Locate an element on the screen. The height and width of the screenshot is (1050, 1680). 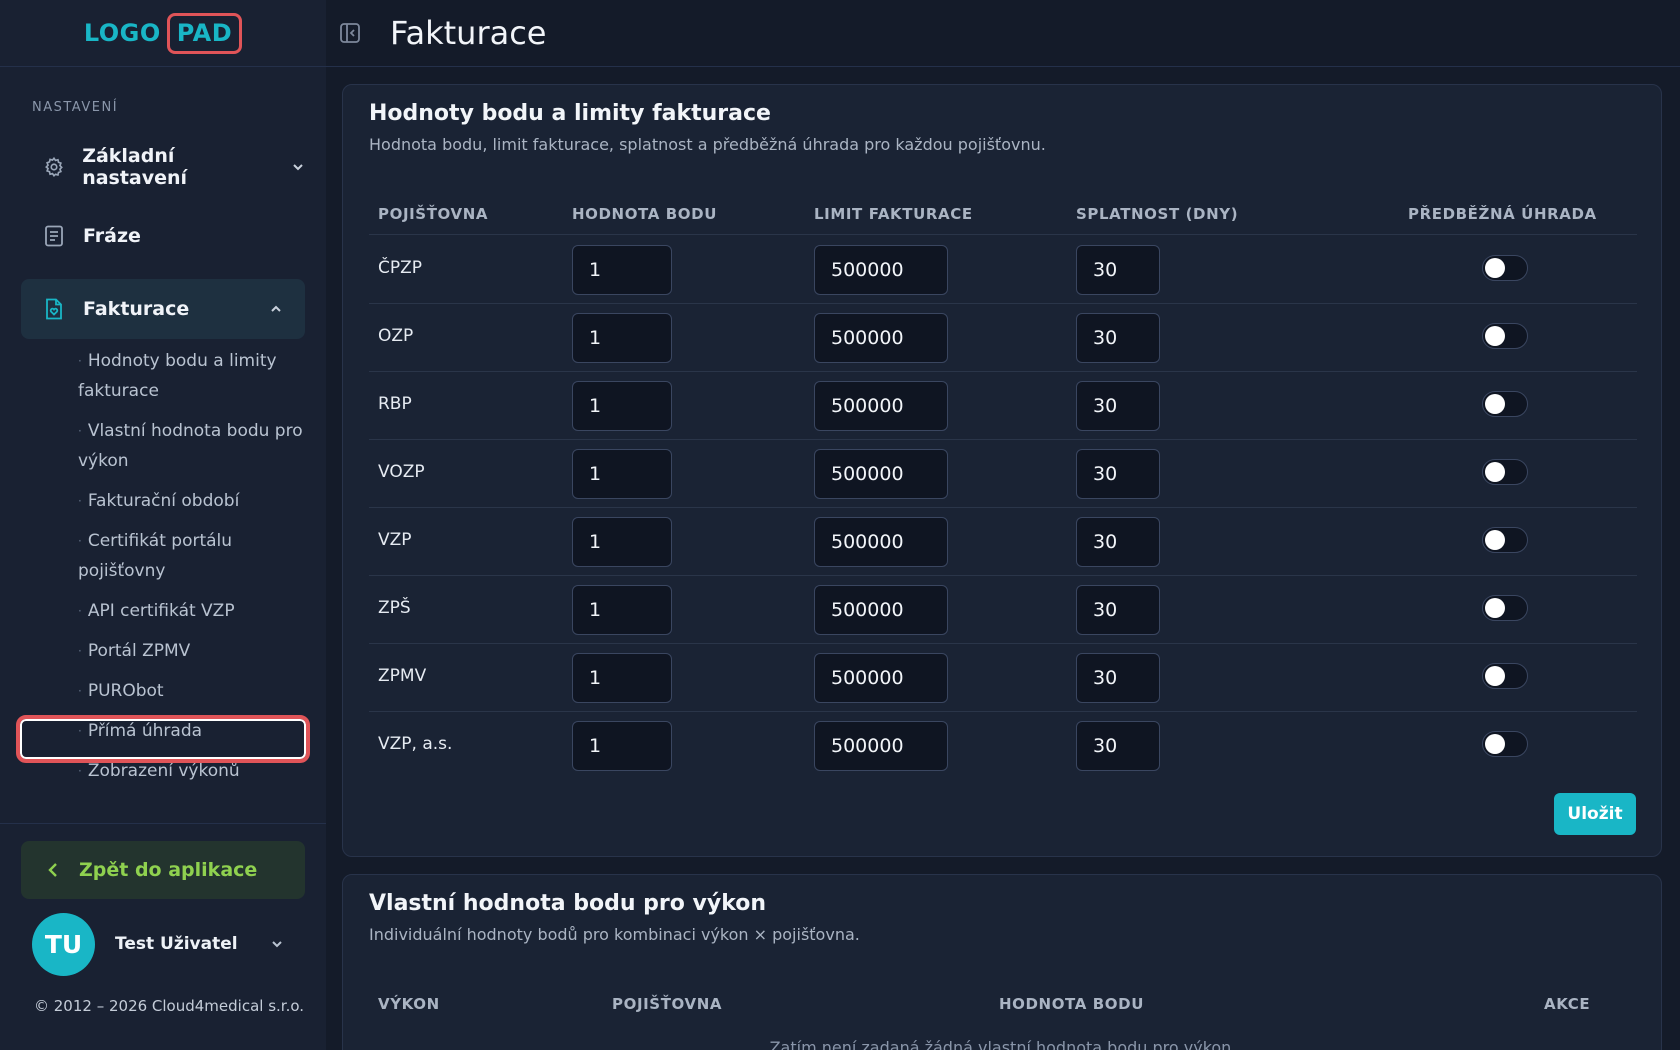
page-title: Fakturace is located at coordinates (468, 33).